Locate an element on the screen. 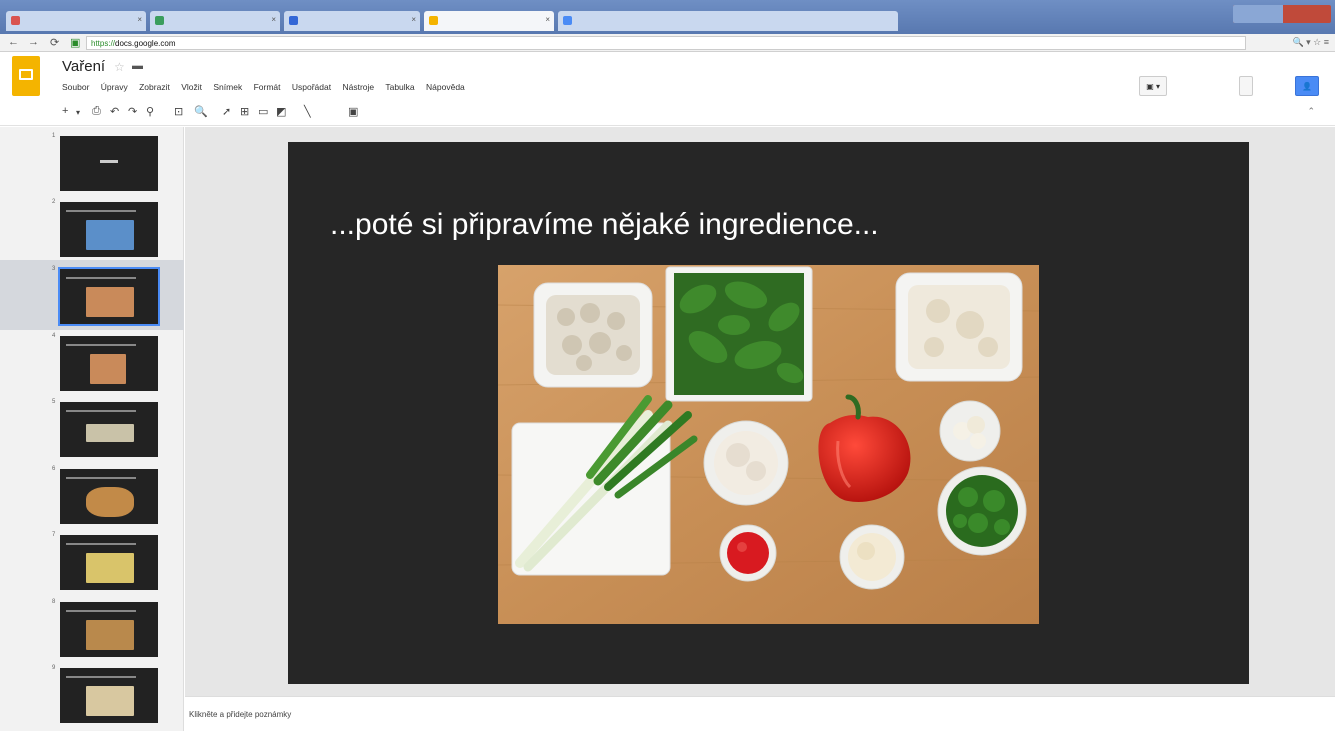 The width and height of the screenshot is (1335, 731). star-icon: ☆ is located at coordinates (119, 67).